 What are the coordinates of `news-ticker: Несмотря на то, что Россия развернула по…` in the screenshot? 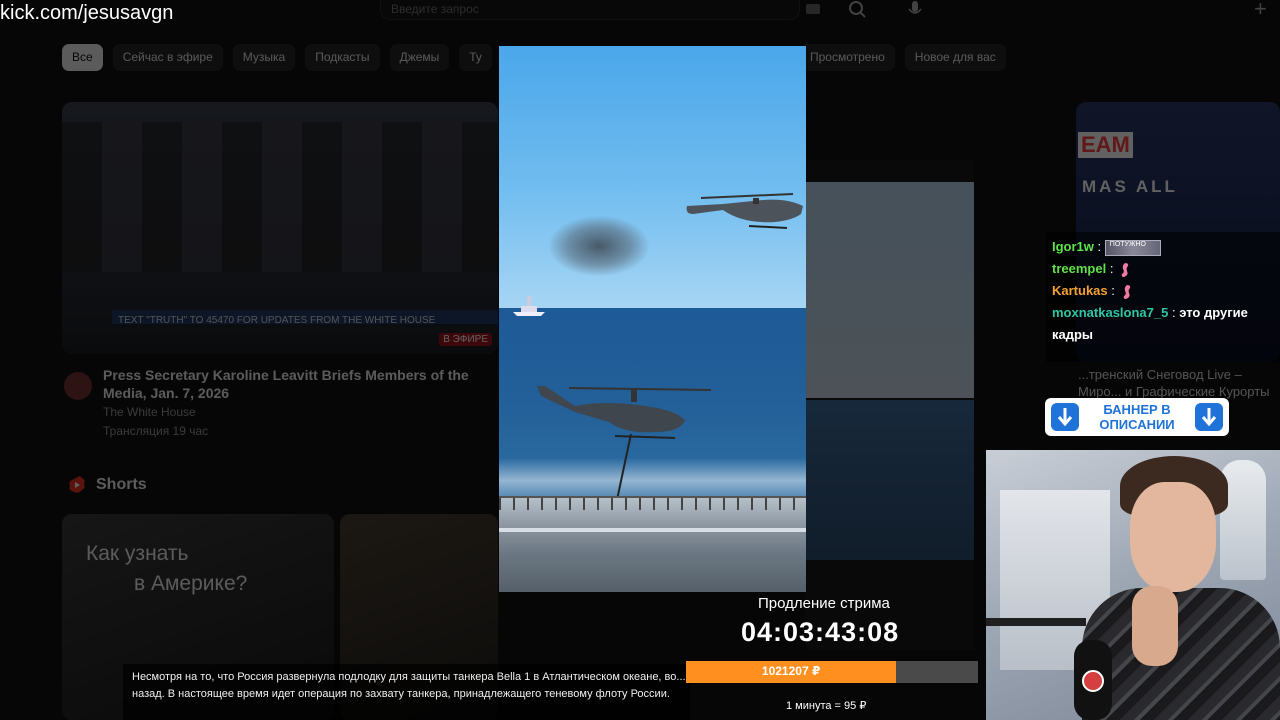 It's located at (406, 692).